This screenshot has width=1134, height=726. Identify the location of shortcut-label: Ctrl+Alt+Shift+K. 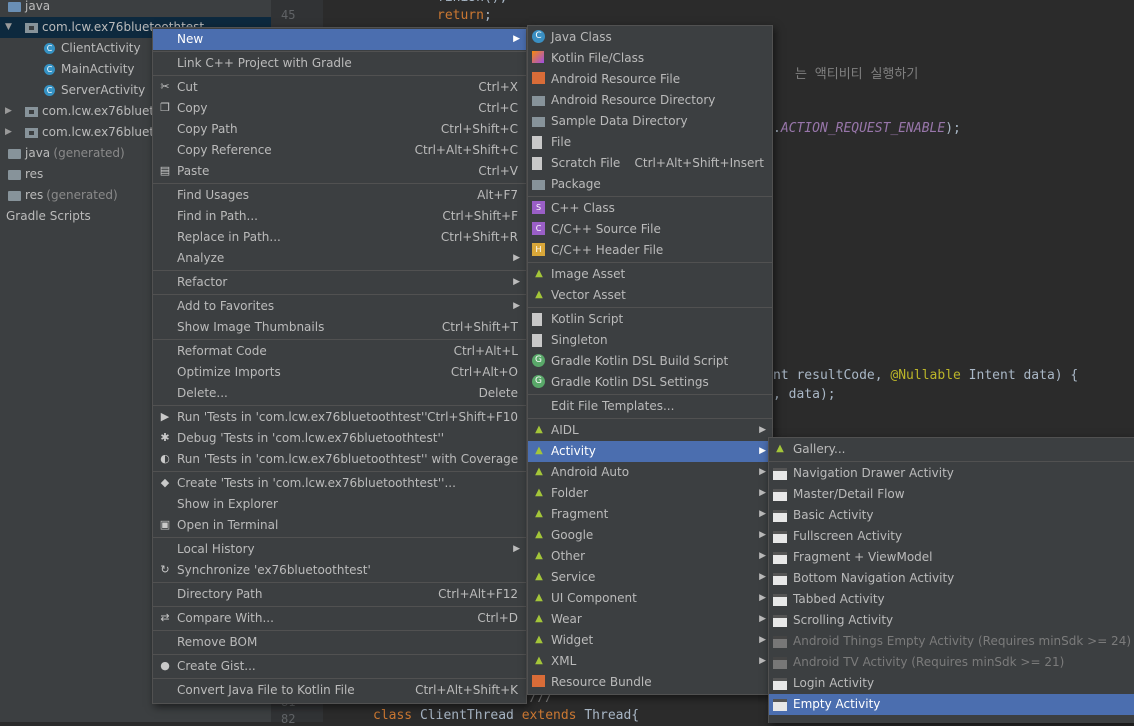
(466, 690).